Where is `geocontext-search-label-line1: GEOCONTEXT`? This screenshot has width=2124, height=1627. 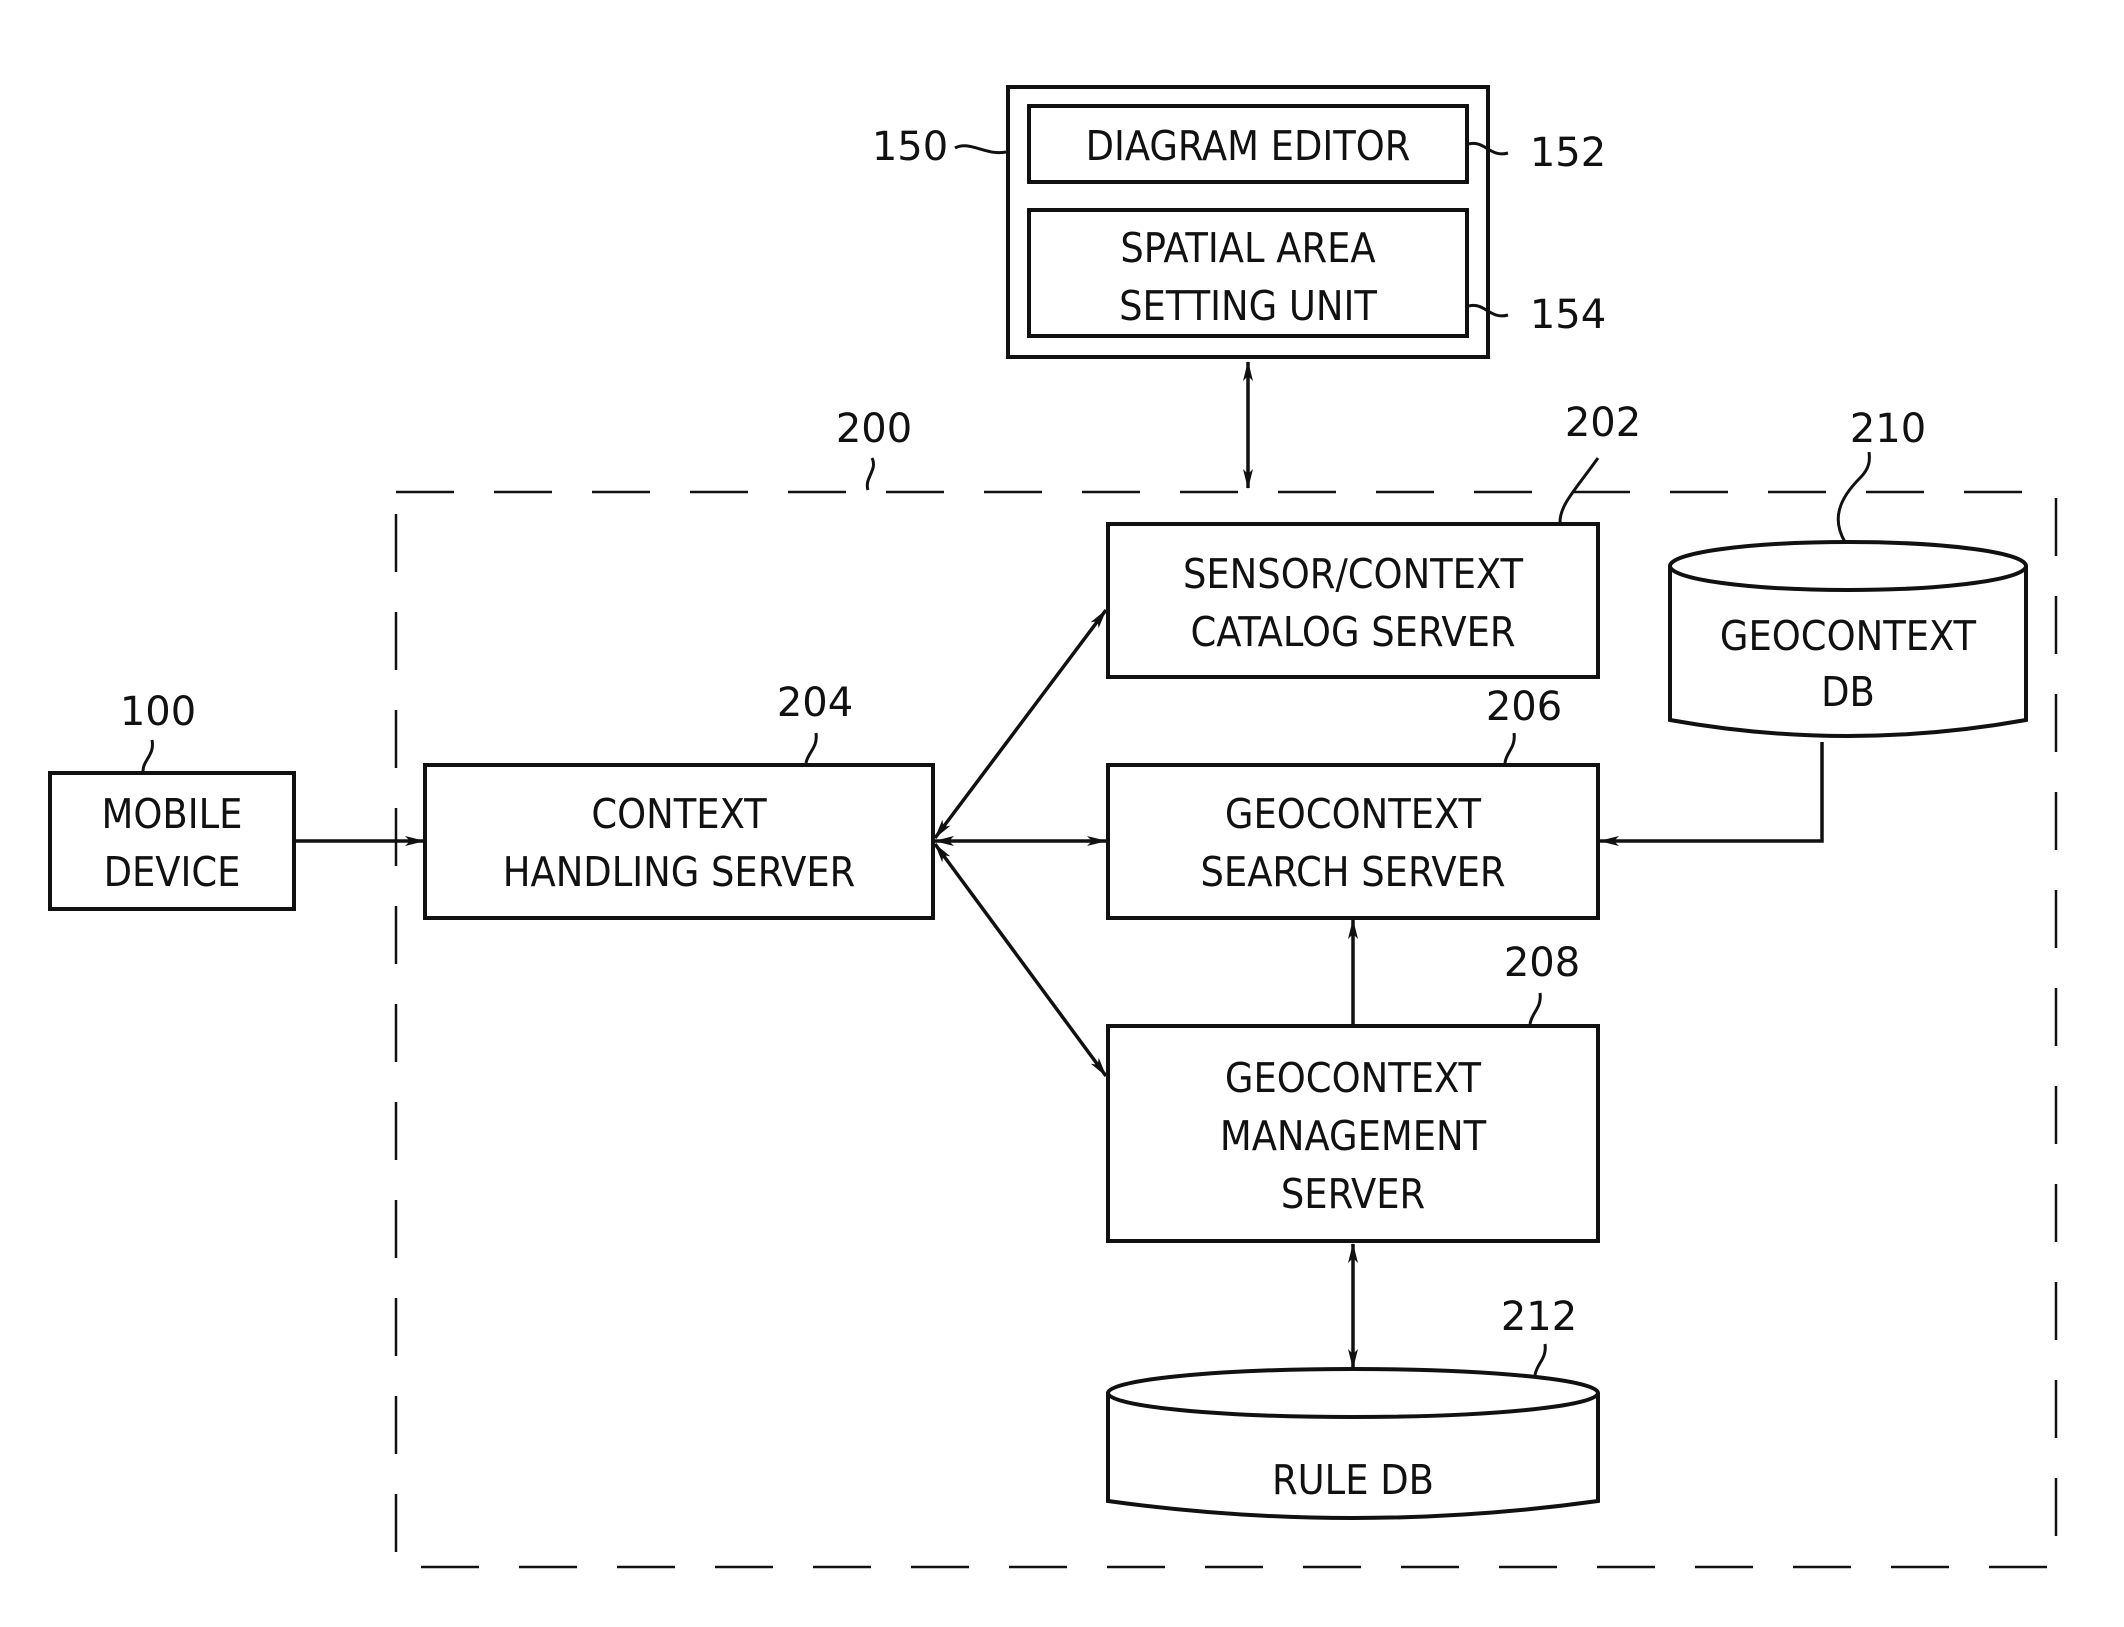
geocontext-search-label-line1: GEOCONTEXT is located at coordinates (1353, 814).